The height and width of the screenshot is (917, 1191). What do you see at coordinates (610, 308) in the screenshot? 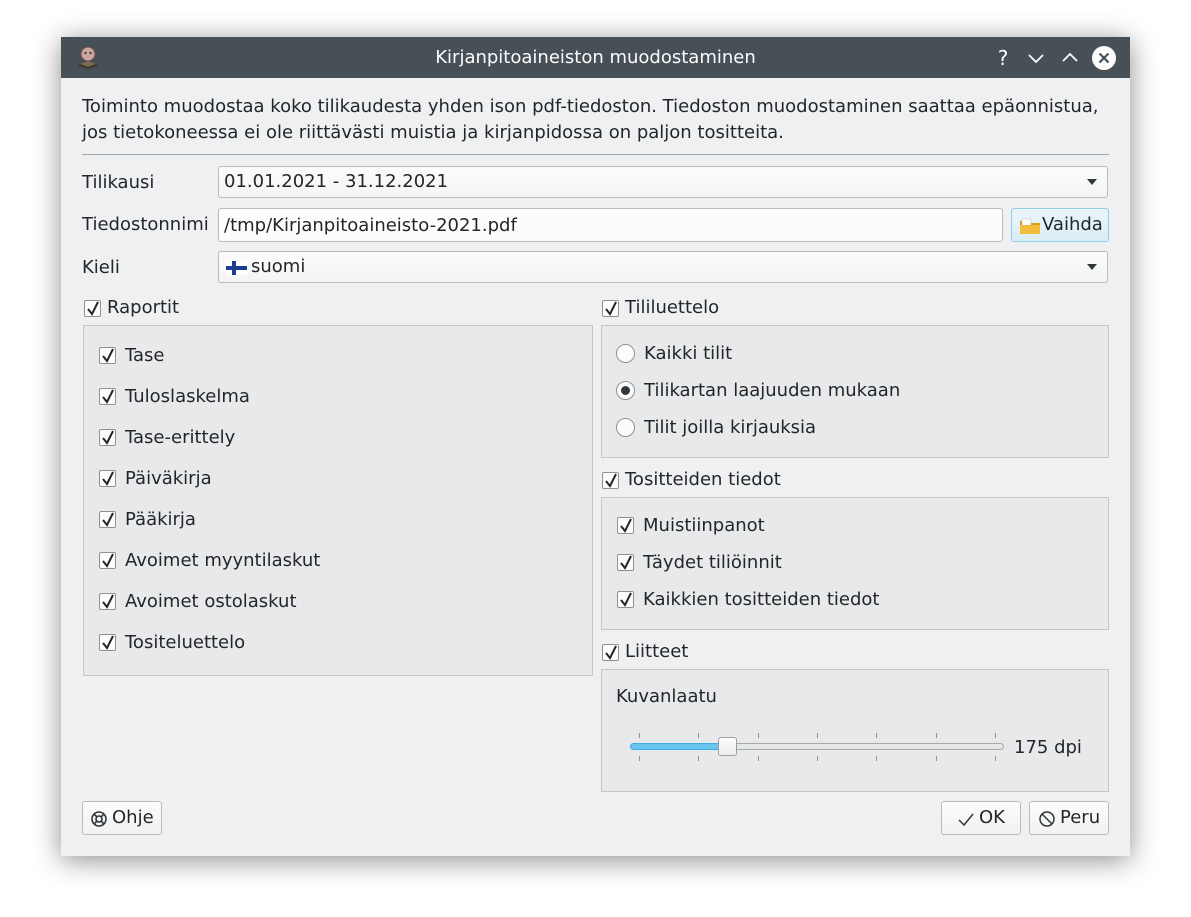
I see `tililuettelo-checkbox` at bounding box center [610, 308].